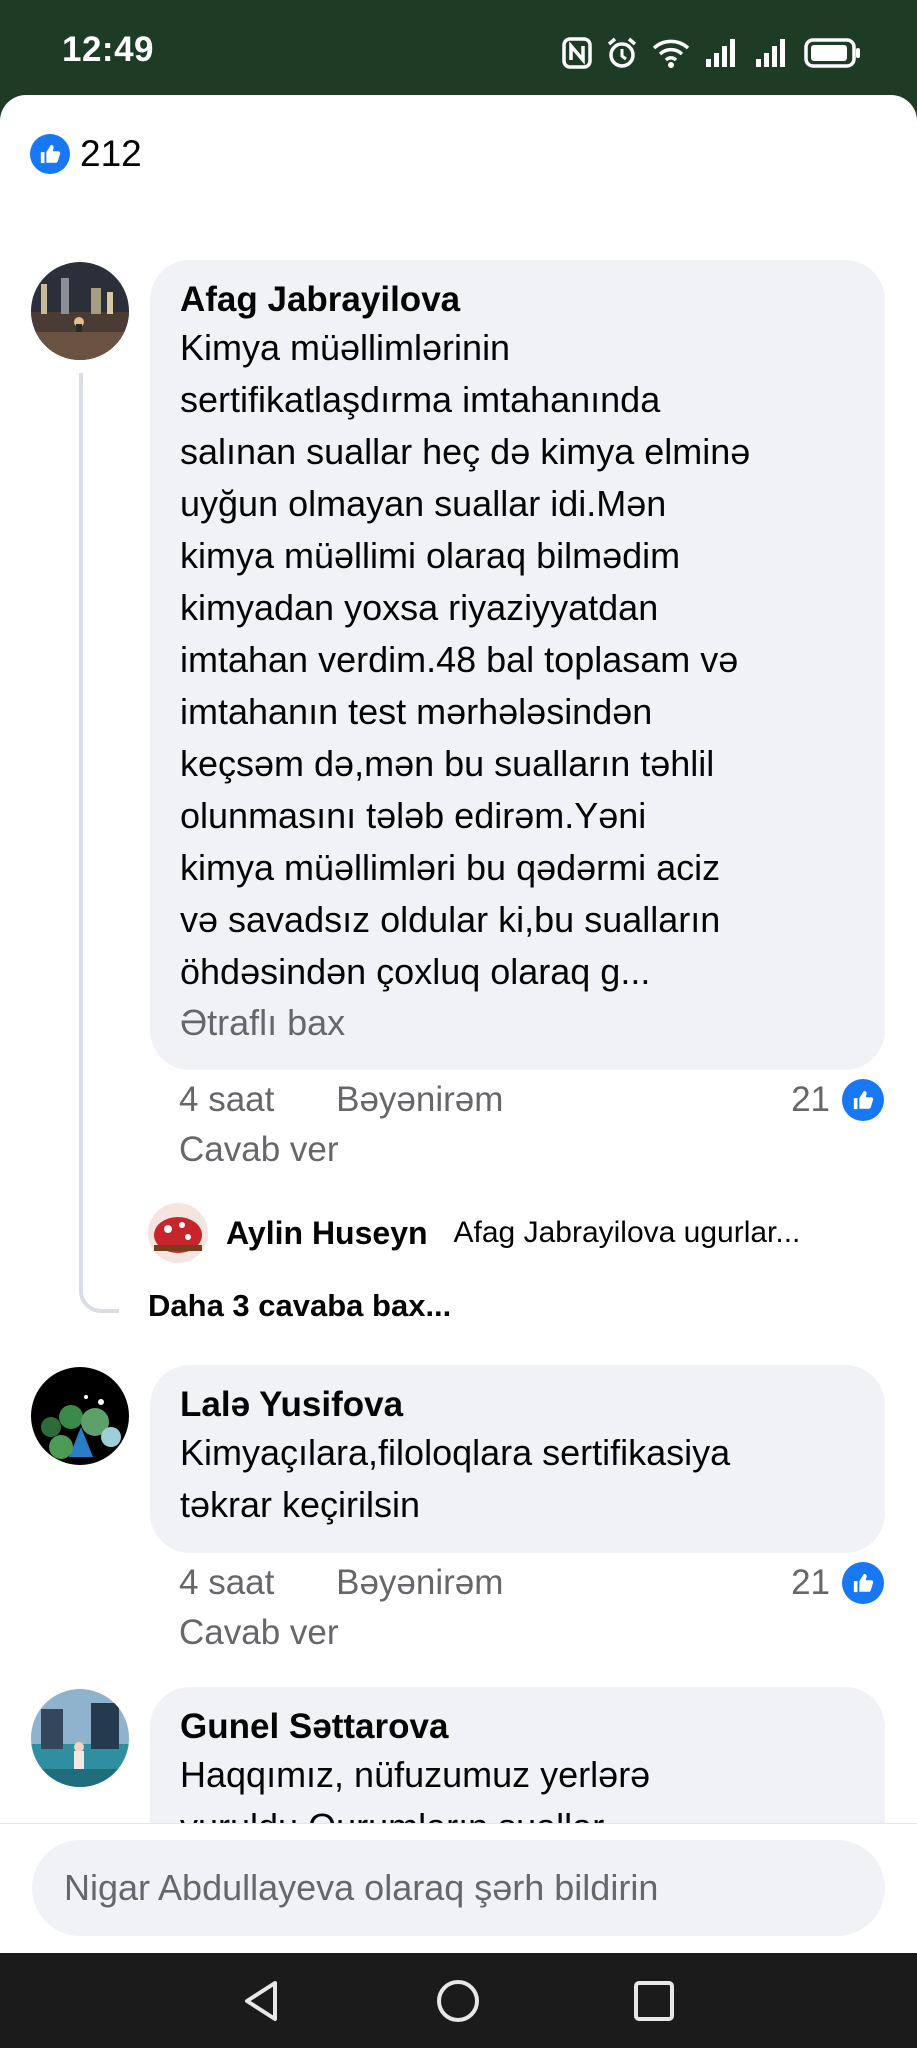  I want to click on comment-line: kimya müəllimləri bu qədərmi aciz, so click(450, 867).